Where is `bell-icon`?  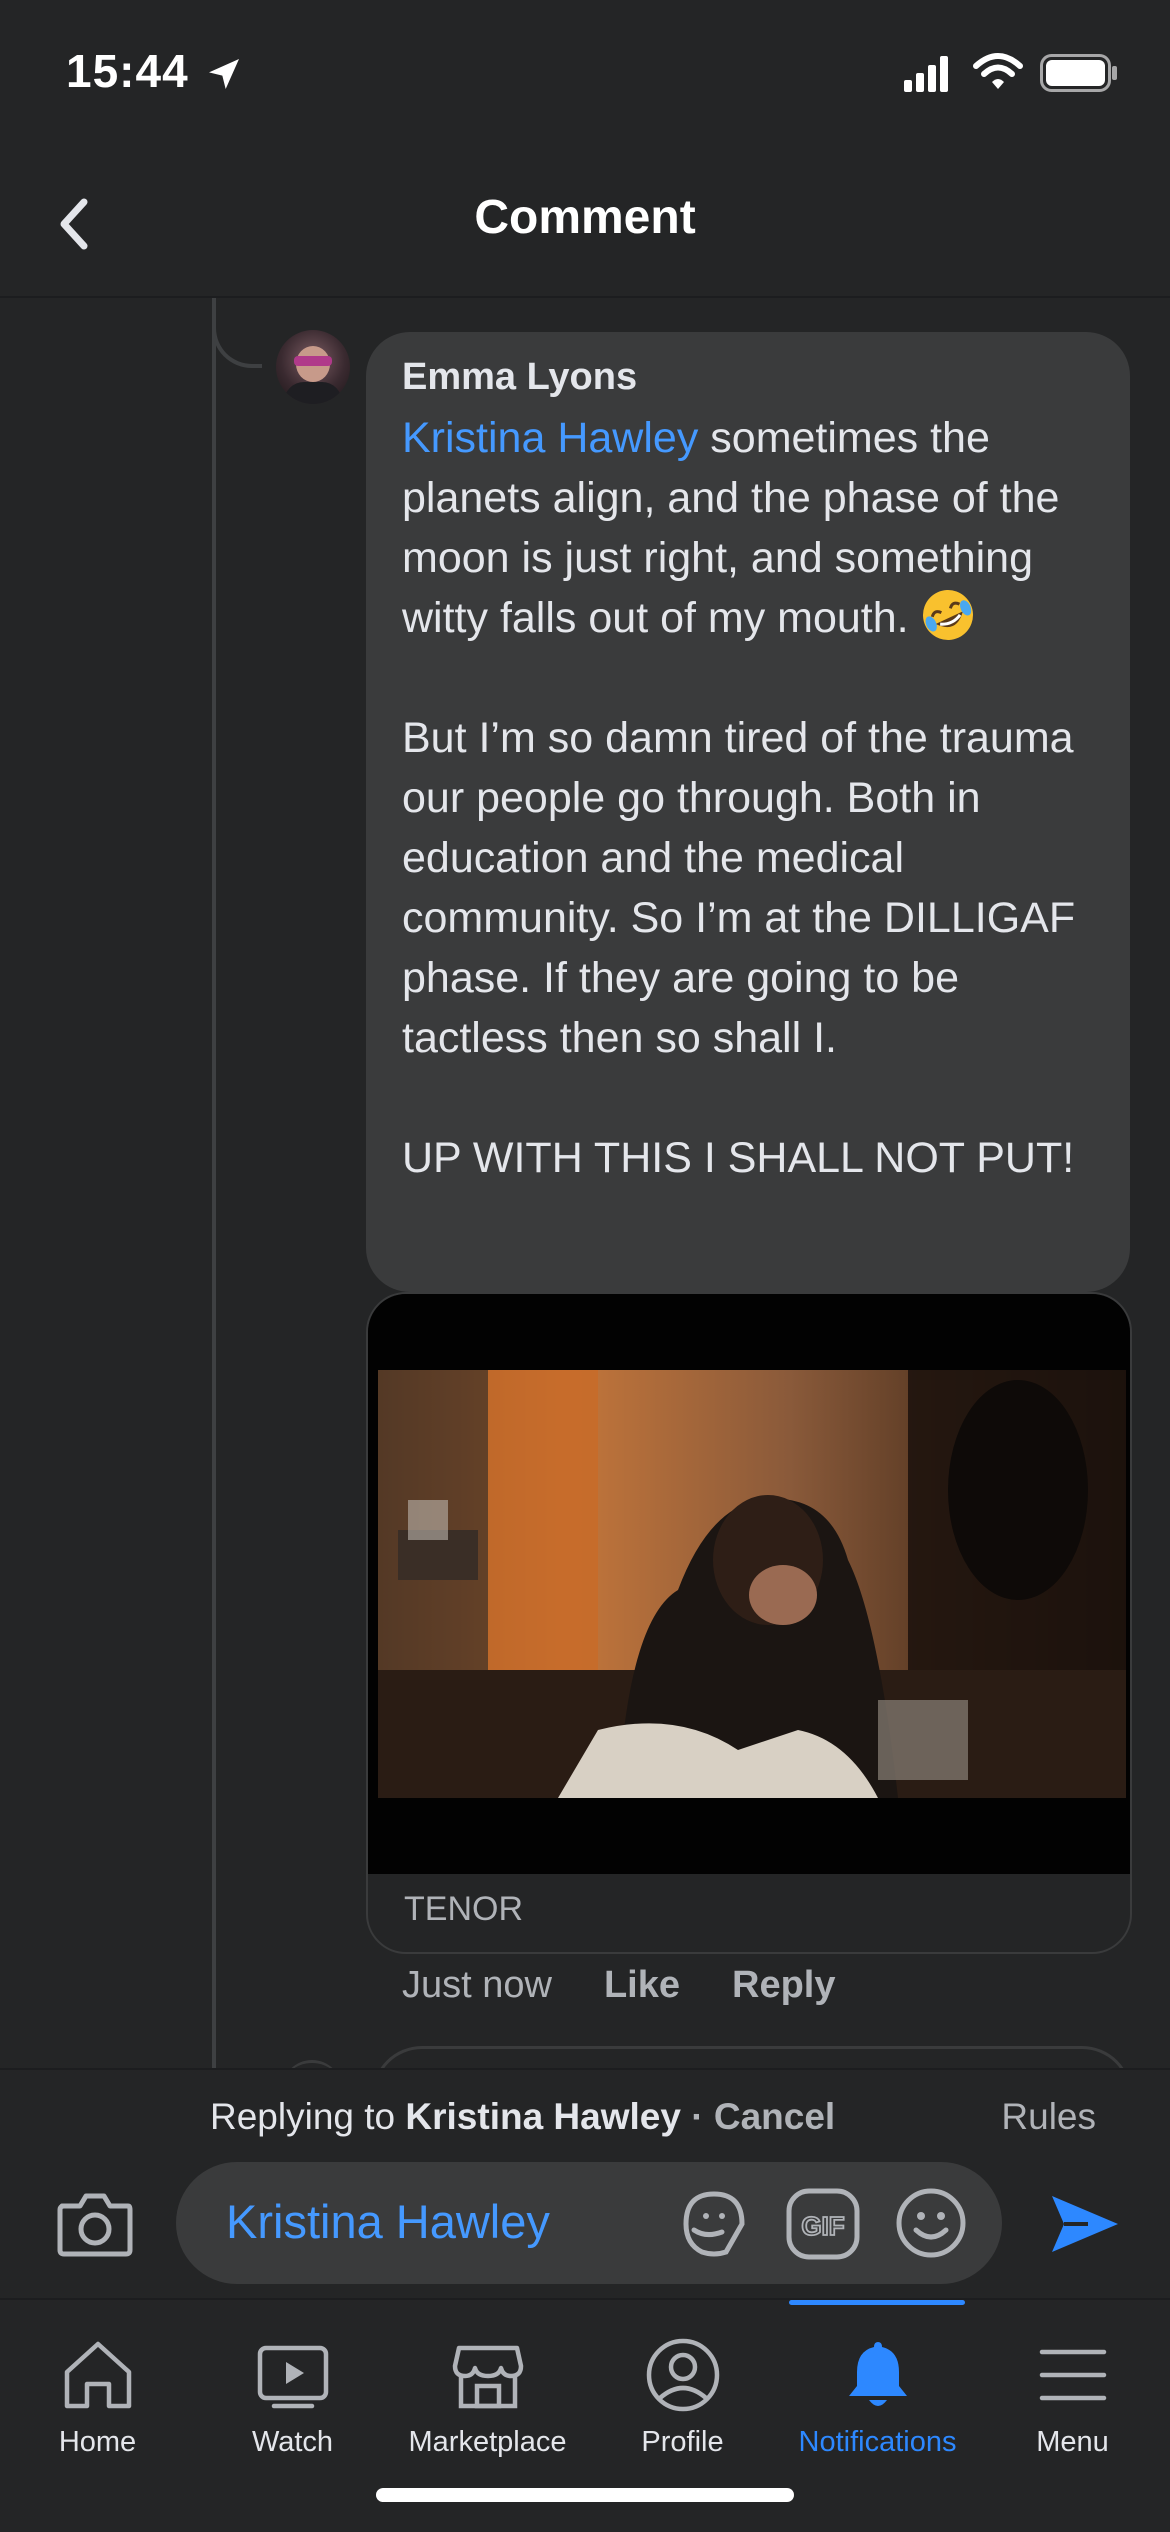 bell-icon is located at coordinates (877, 2374).